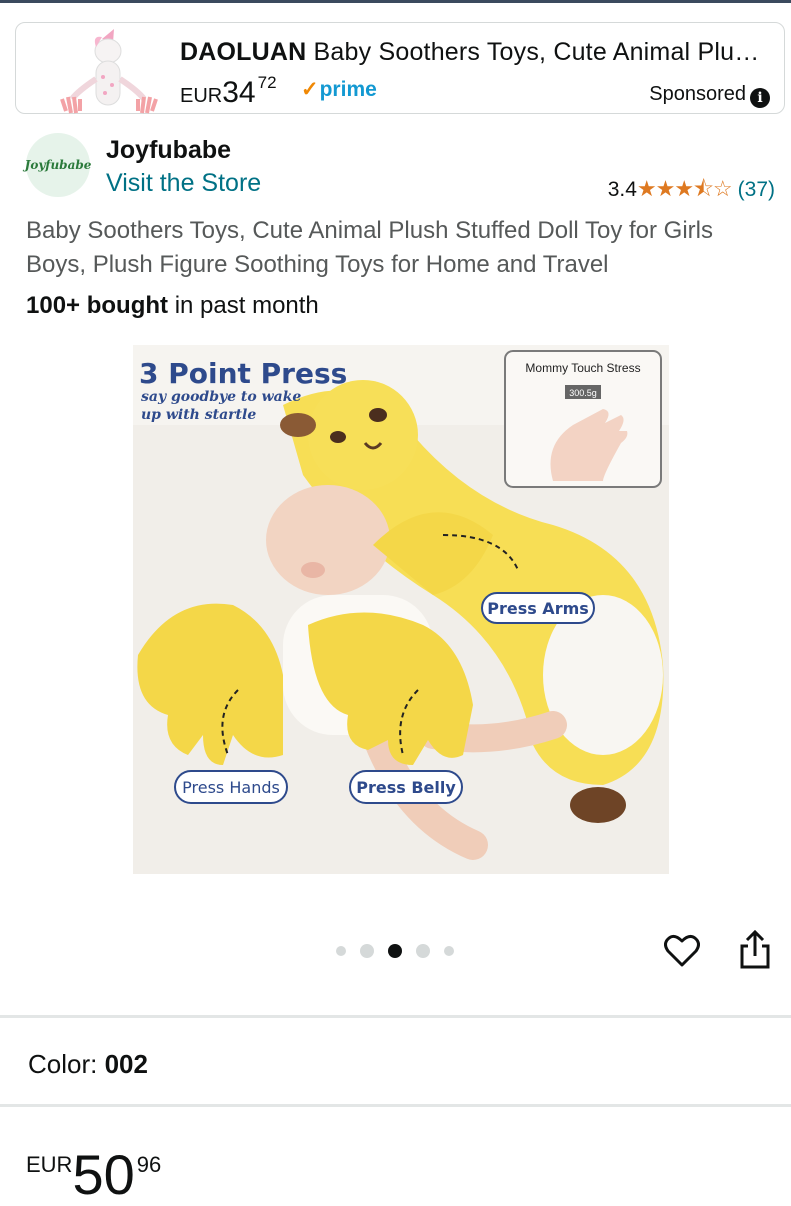  Describe the element at coordinates (760, 98) in the screenshot. I see `info-icon: i` at that location.